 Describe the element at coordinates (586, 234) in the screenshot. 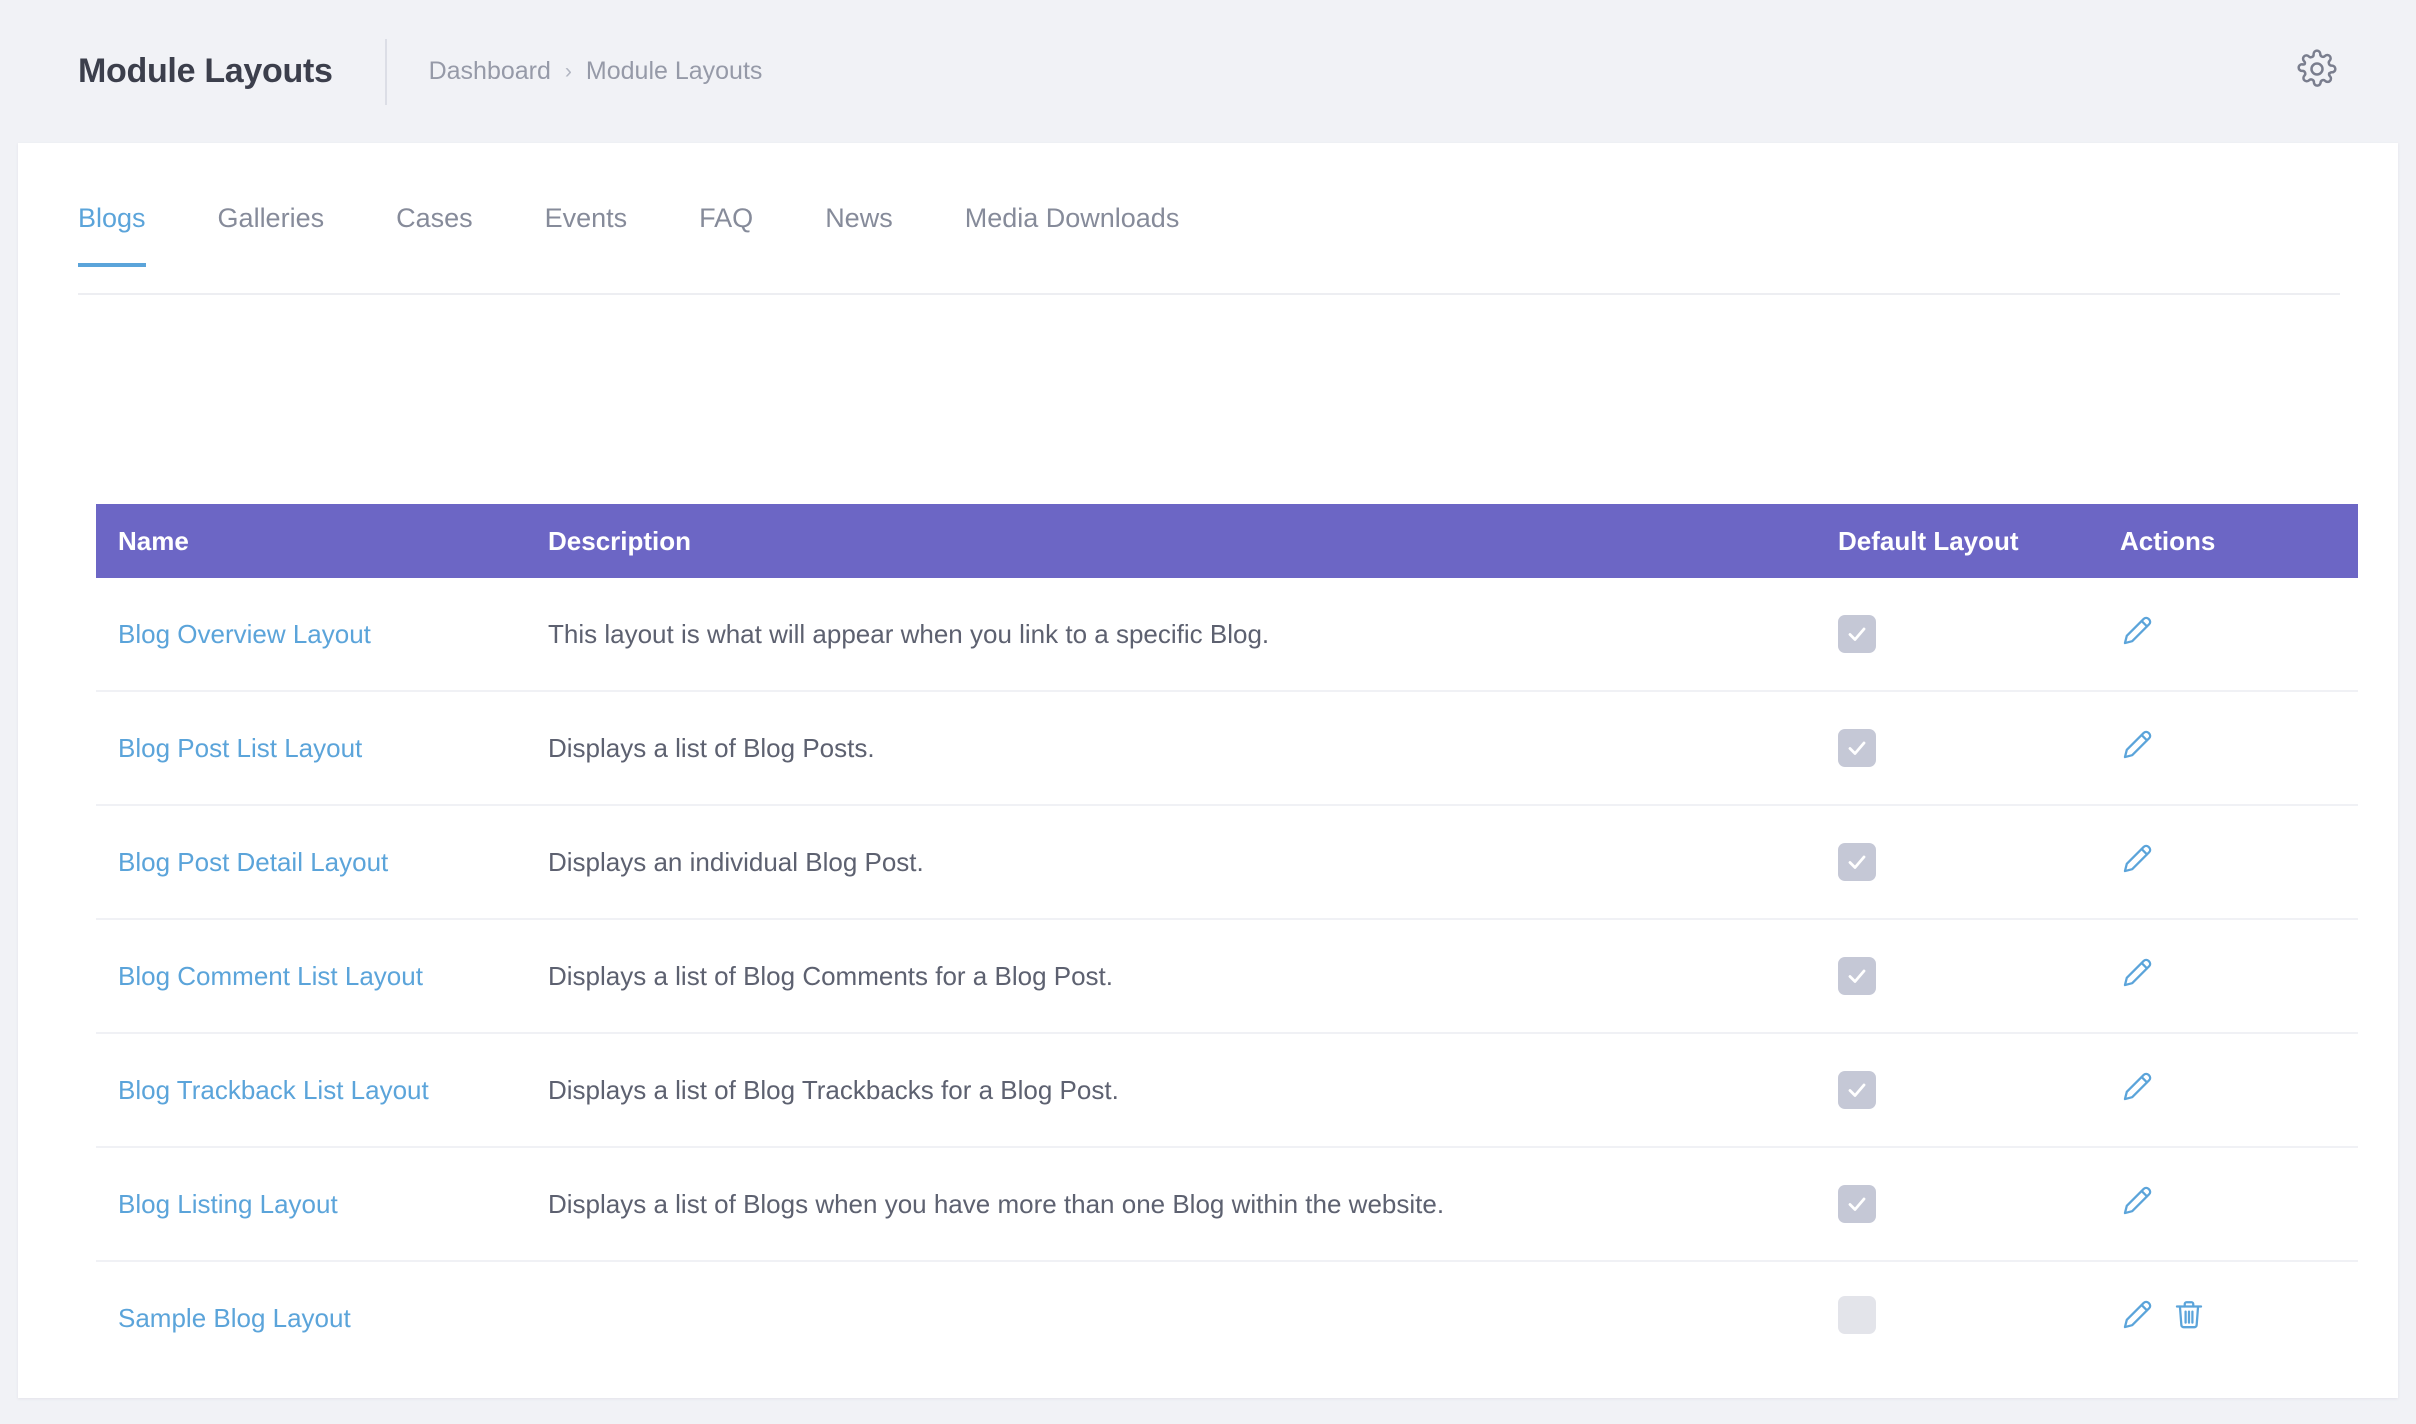

I see `tab-events: Events` at that location.